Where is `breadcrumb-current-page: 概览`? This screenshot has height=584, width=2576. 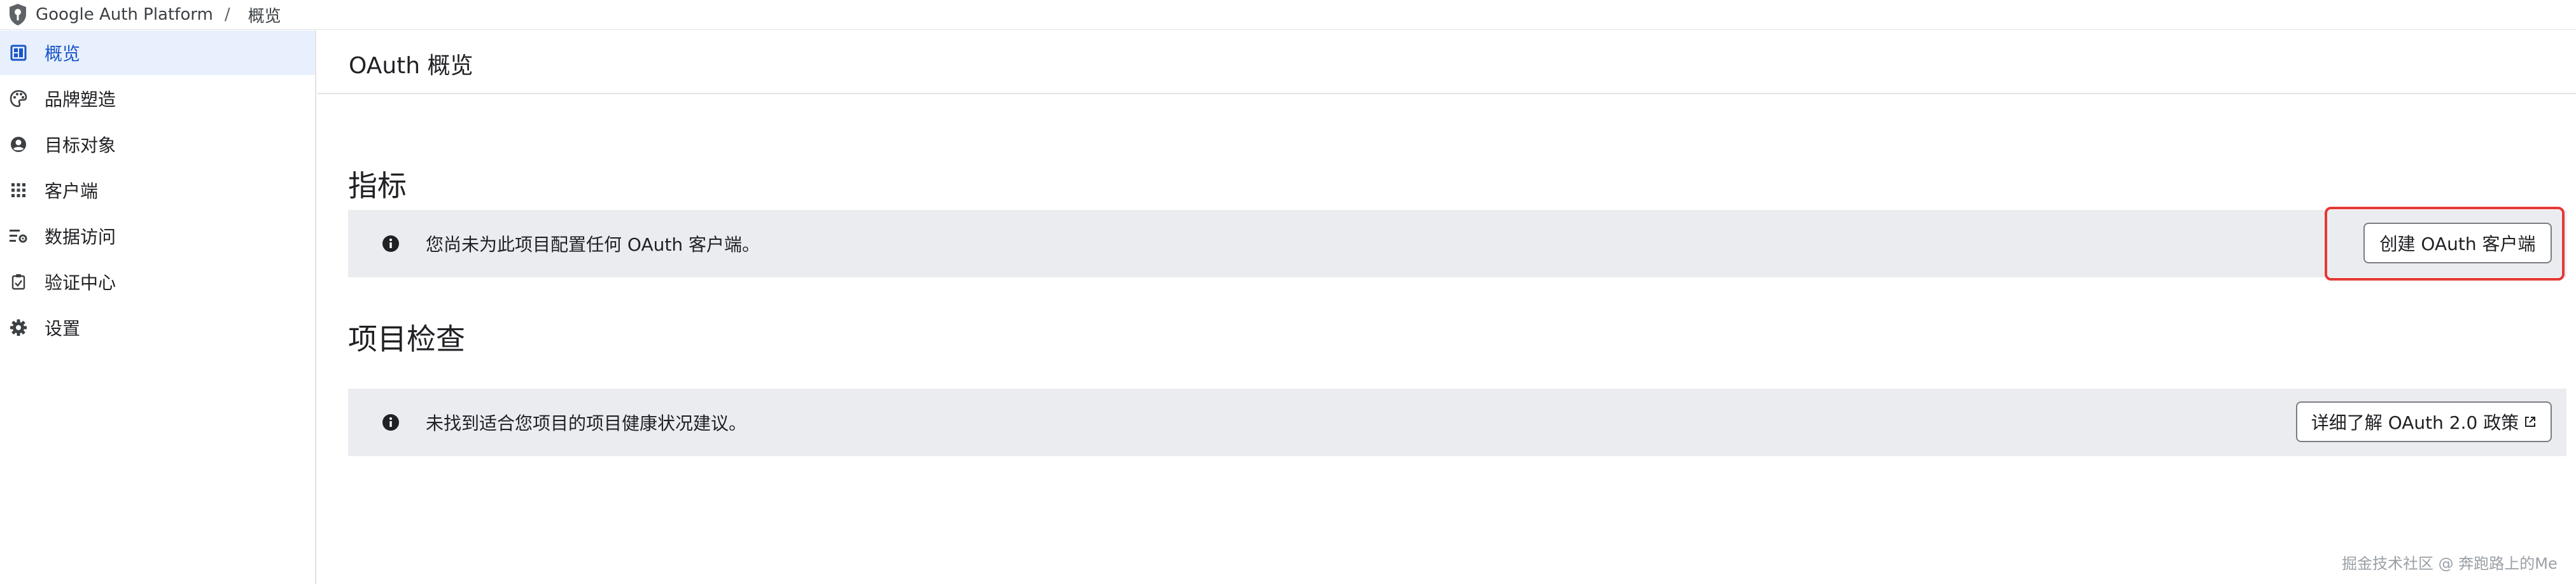
breadcrumb-current-page: 概览 is located at coordinates (264, 16).